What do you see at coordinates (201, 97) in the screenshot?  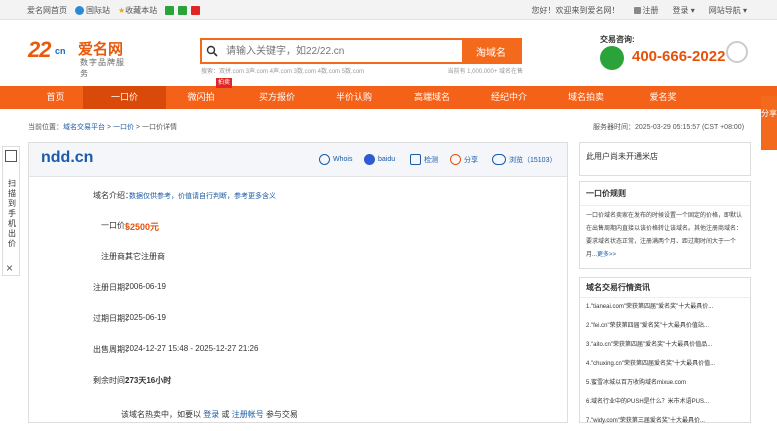 I see `nav-item-flash-auction: 微闪拍` at bounding box center [201, 97].